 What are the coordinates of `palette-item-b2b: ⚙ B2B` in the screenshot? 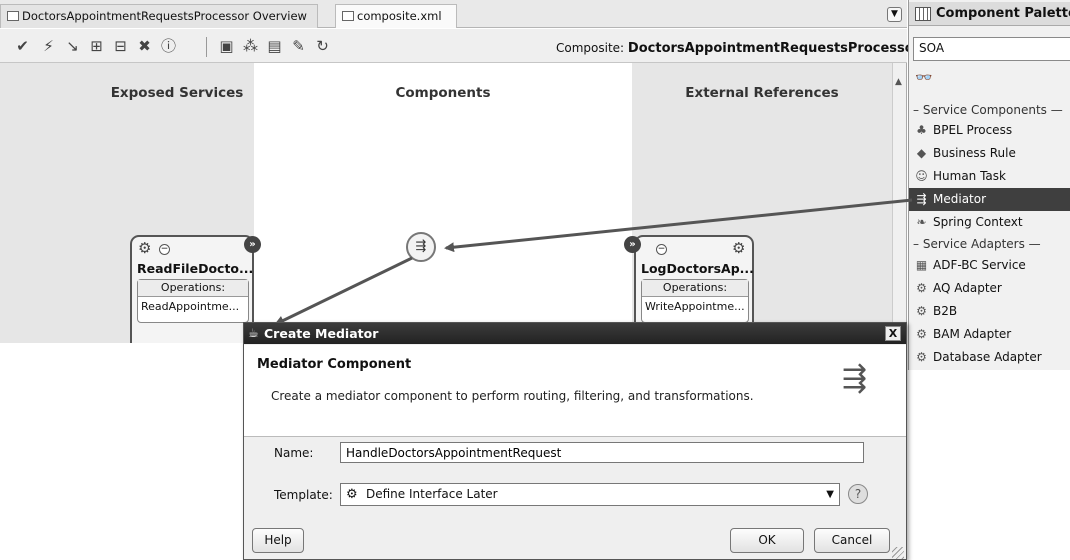 It's located at (989, 311).